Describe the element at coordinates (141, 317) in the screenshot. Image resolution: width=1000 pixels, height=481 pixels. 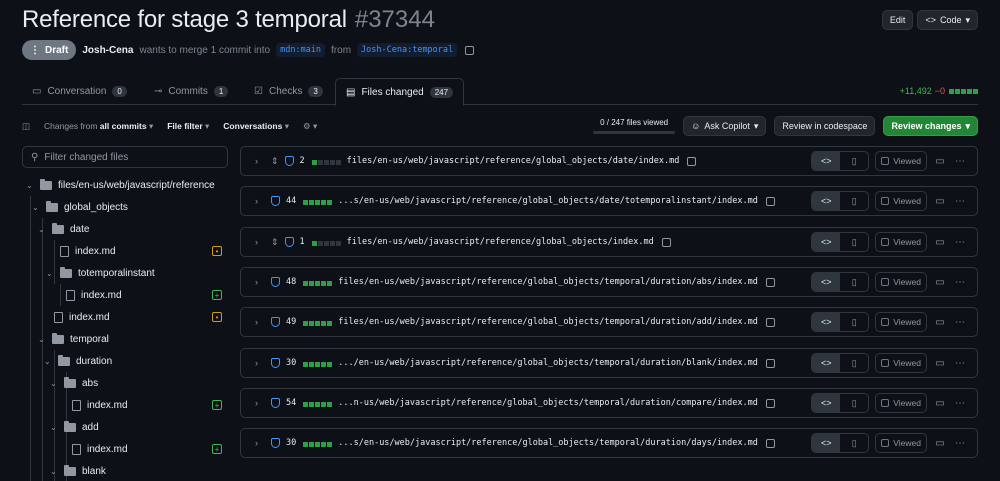
I see `tree-file-global-objects-index: index.md •` at that location.